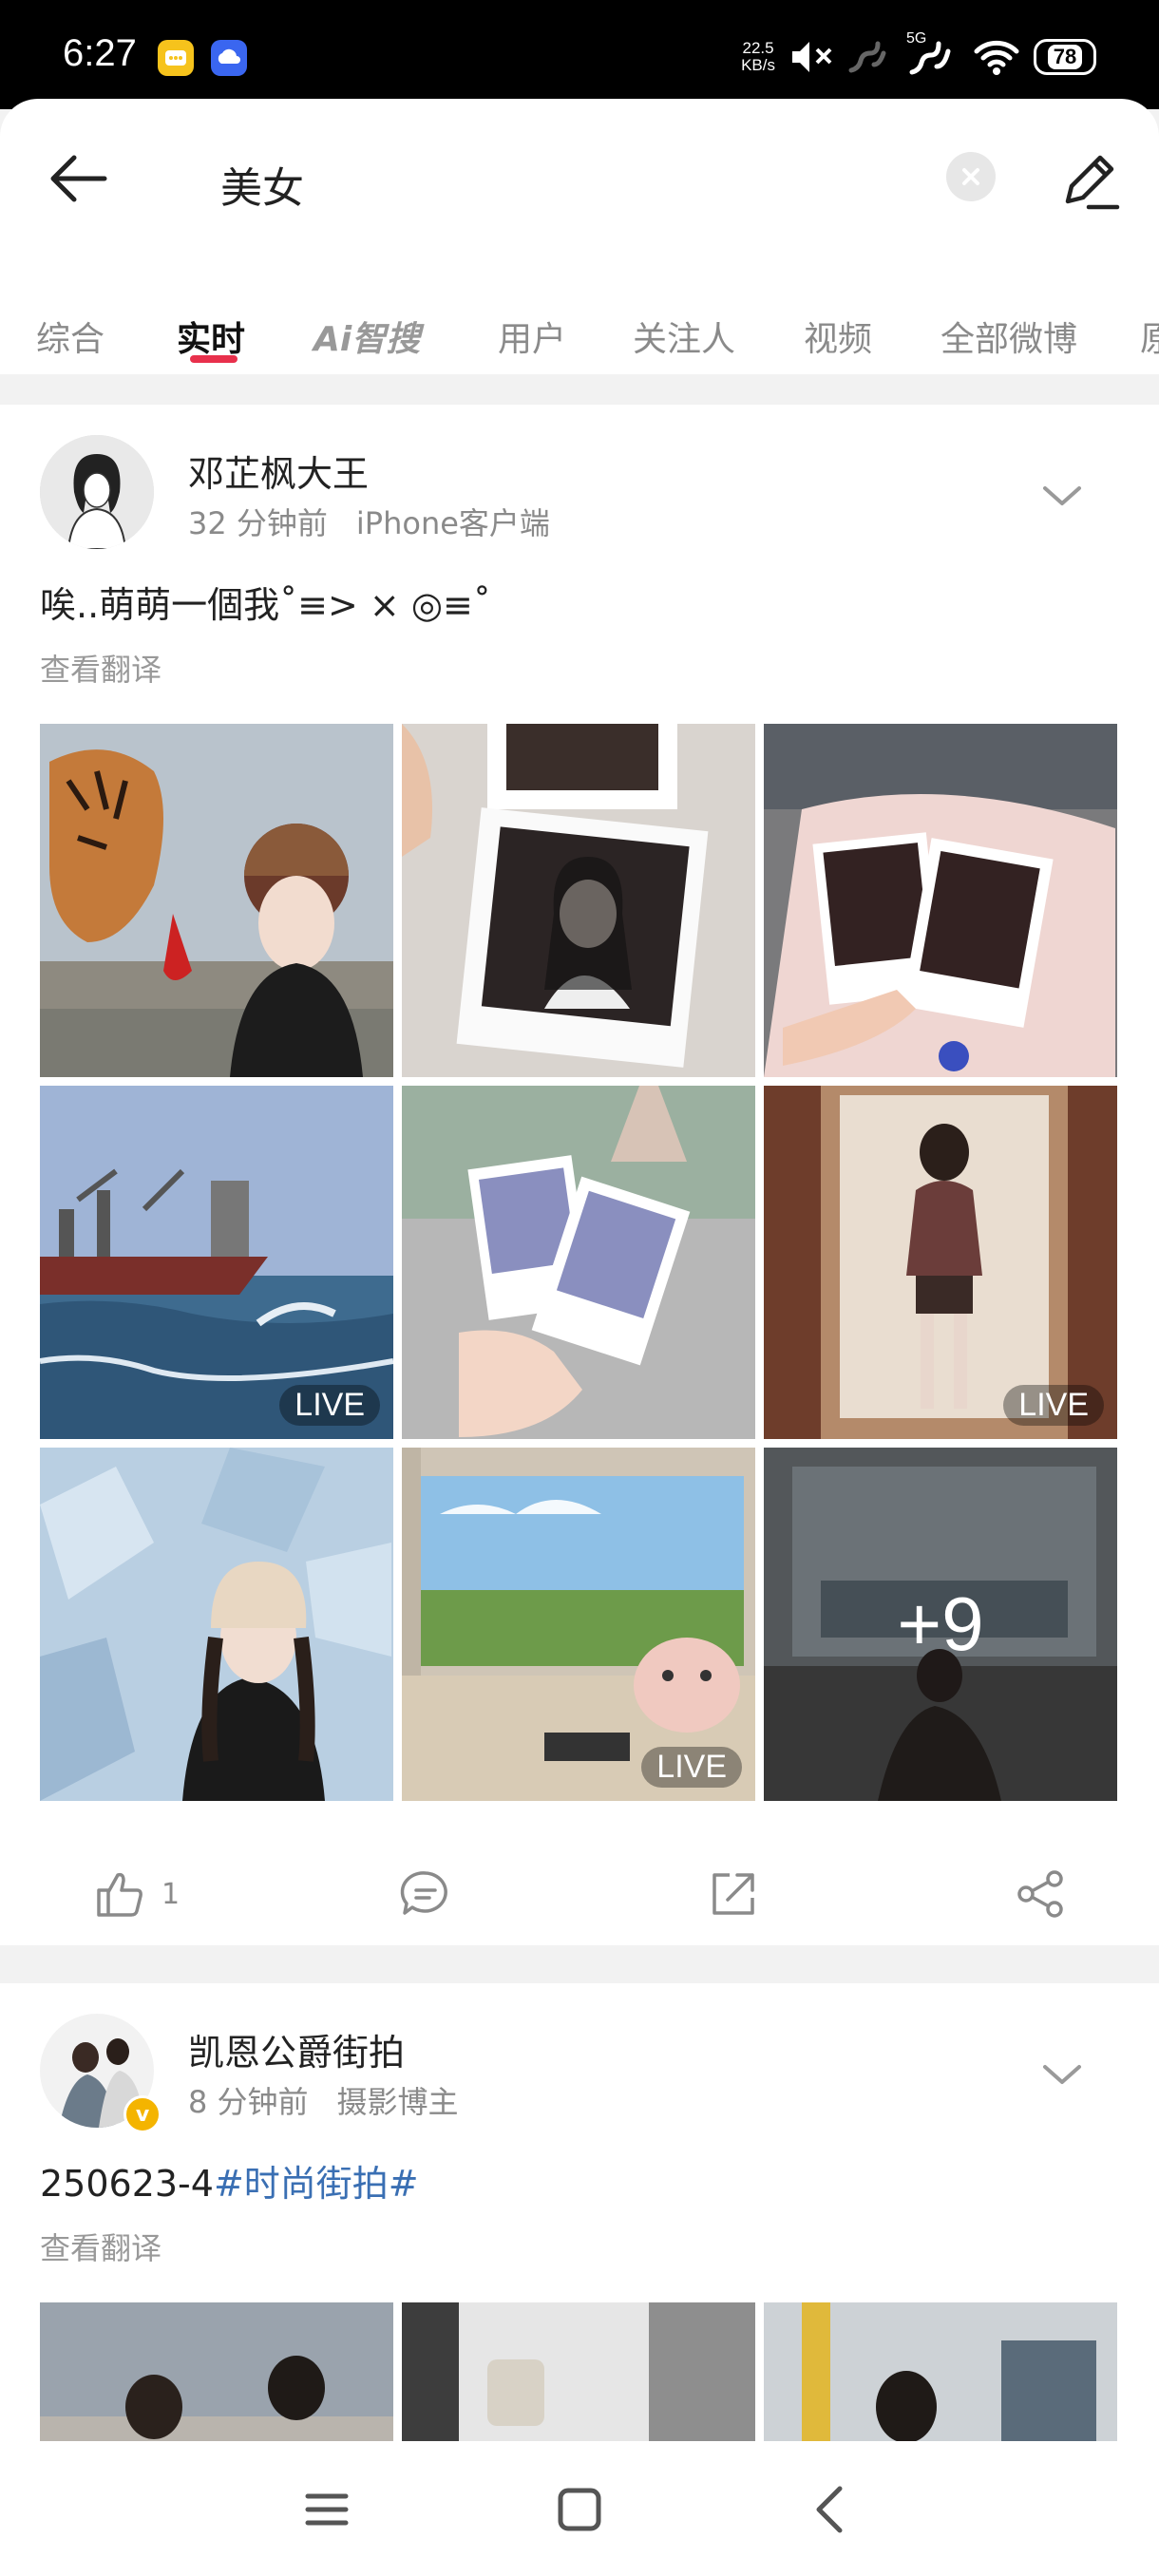  I want to click on network-speed: 22.5 KB/s, so click(758, 57).